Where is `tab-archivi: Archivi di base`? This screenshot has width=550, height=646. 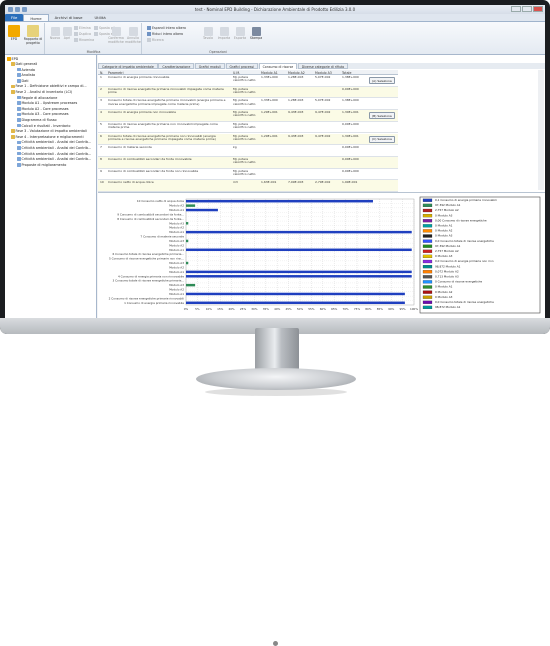
tab-archivi: Archivi di base is located at coordinates (69, 17).